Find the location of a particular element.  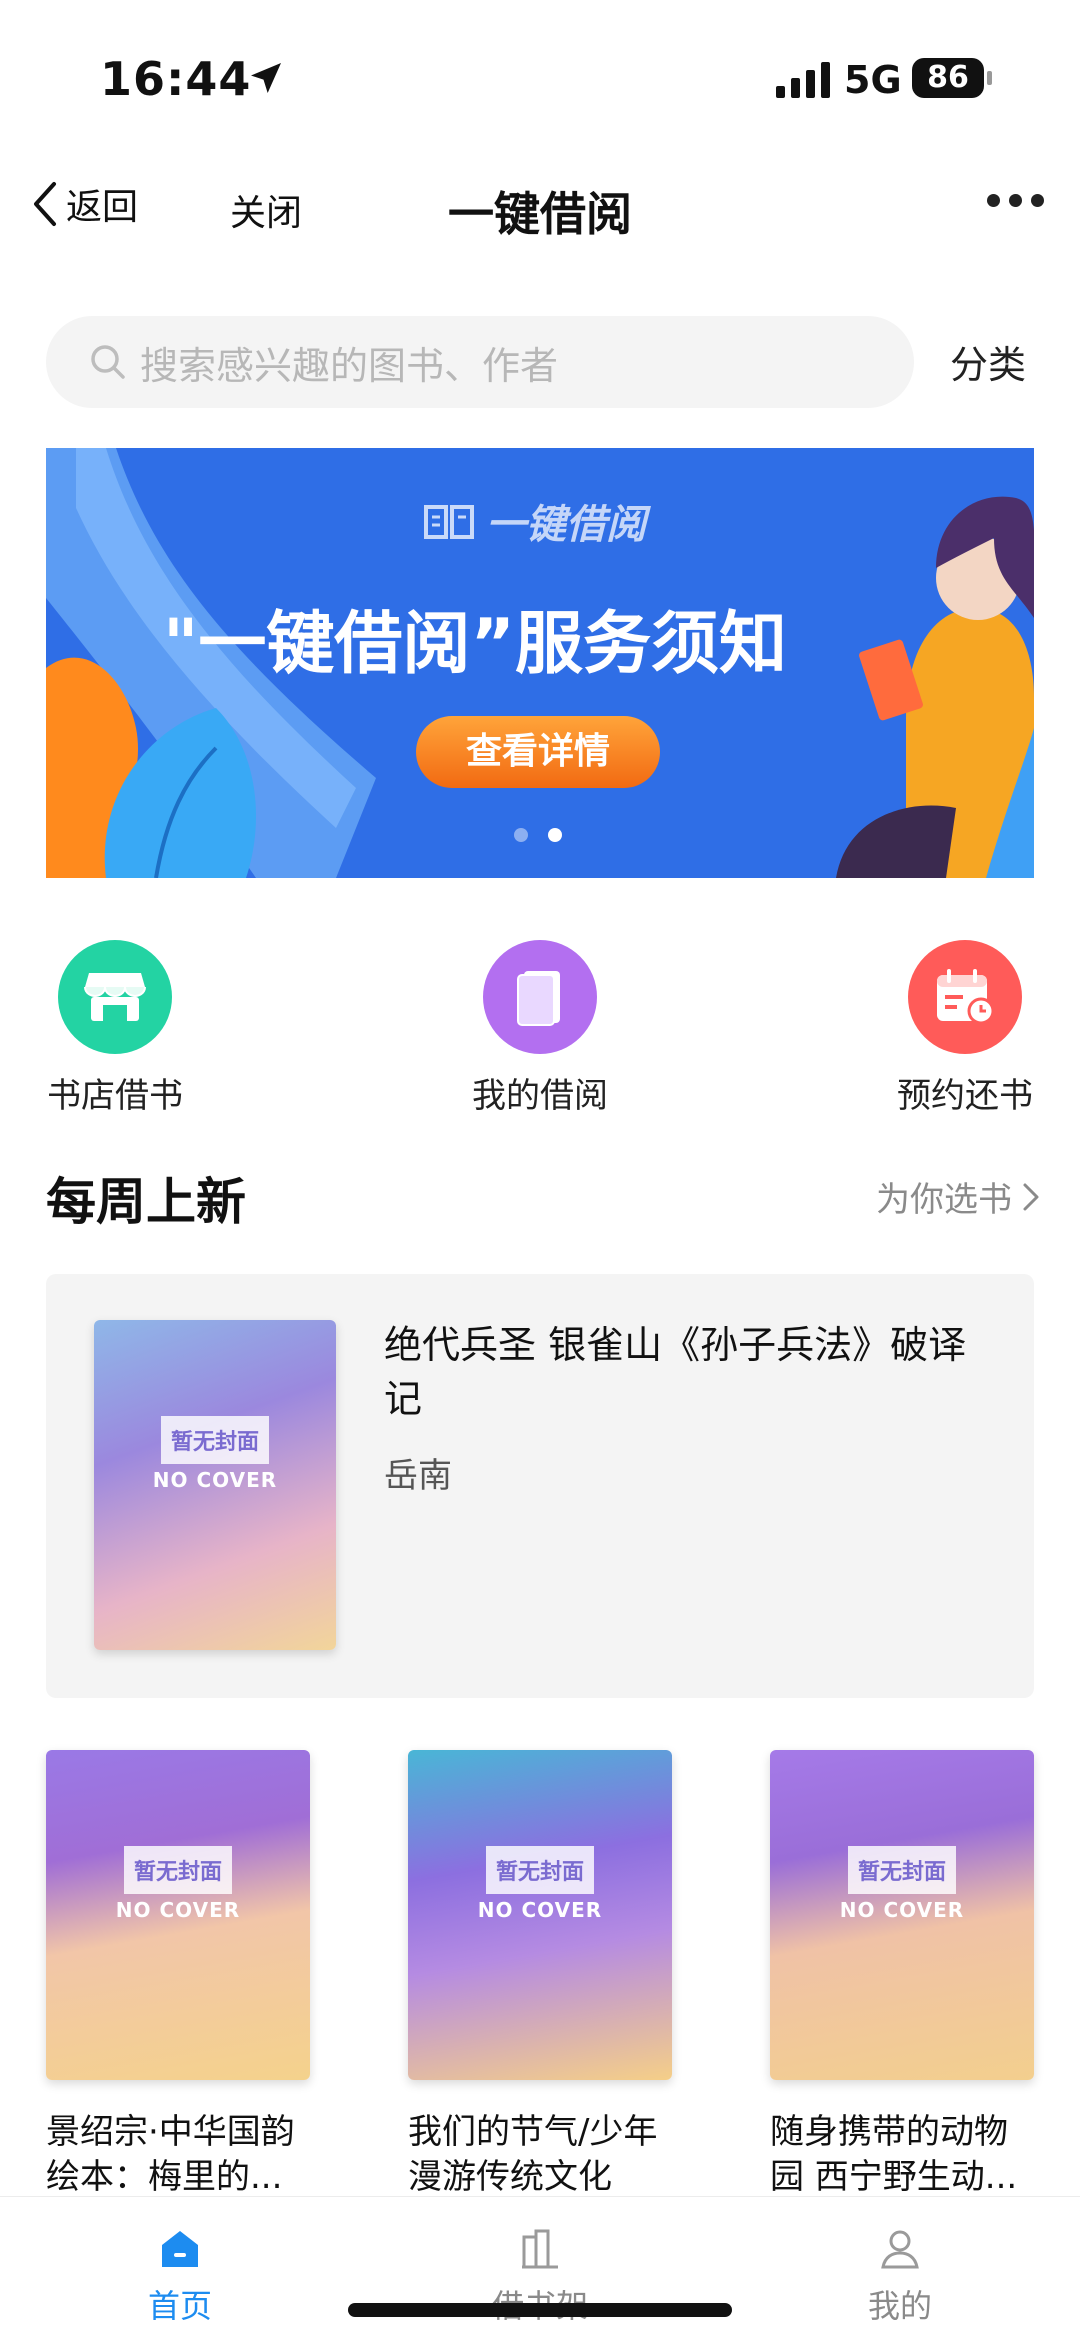

status-time: 16:44 is located at coordinates (176, 79).